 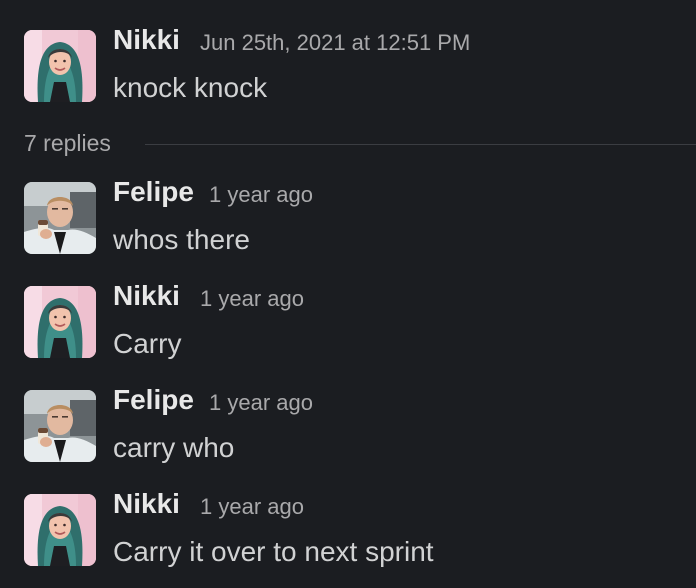 What do you see at coordinates (174, 447) in the screenshot?
I see `message-text: carry who` at bounding box center [174, 447].